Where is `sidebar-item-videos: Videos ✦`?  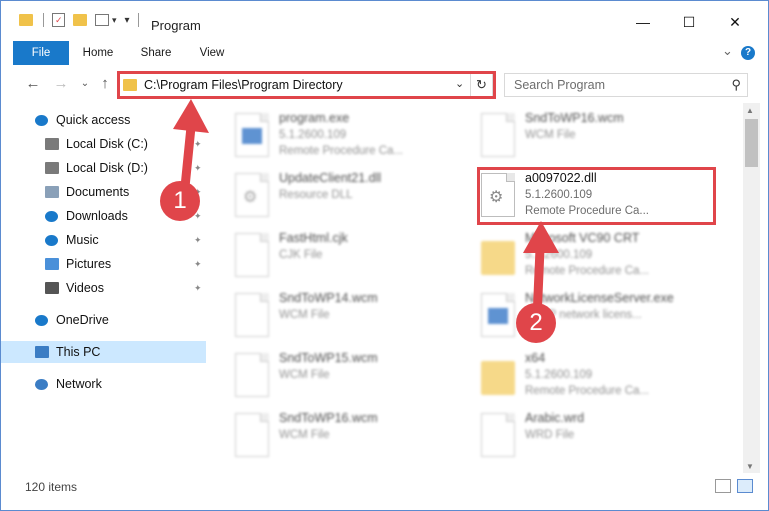
sidebar-item-videos: Videos ✦ is located at coordinates (103, 288).